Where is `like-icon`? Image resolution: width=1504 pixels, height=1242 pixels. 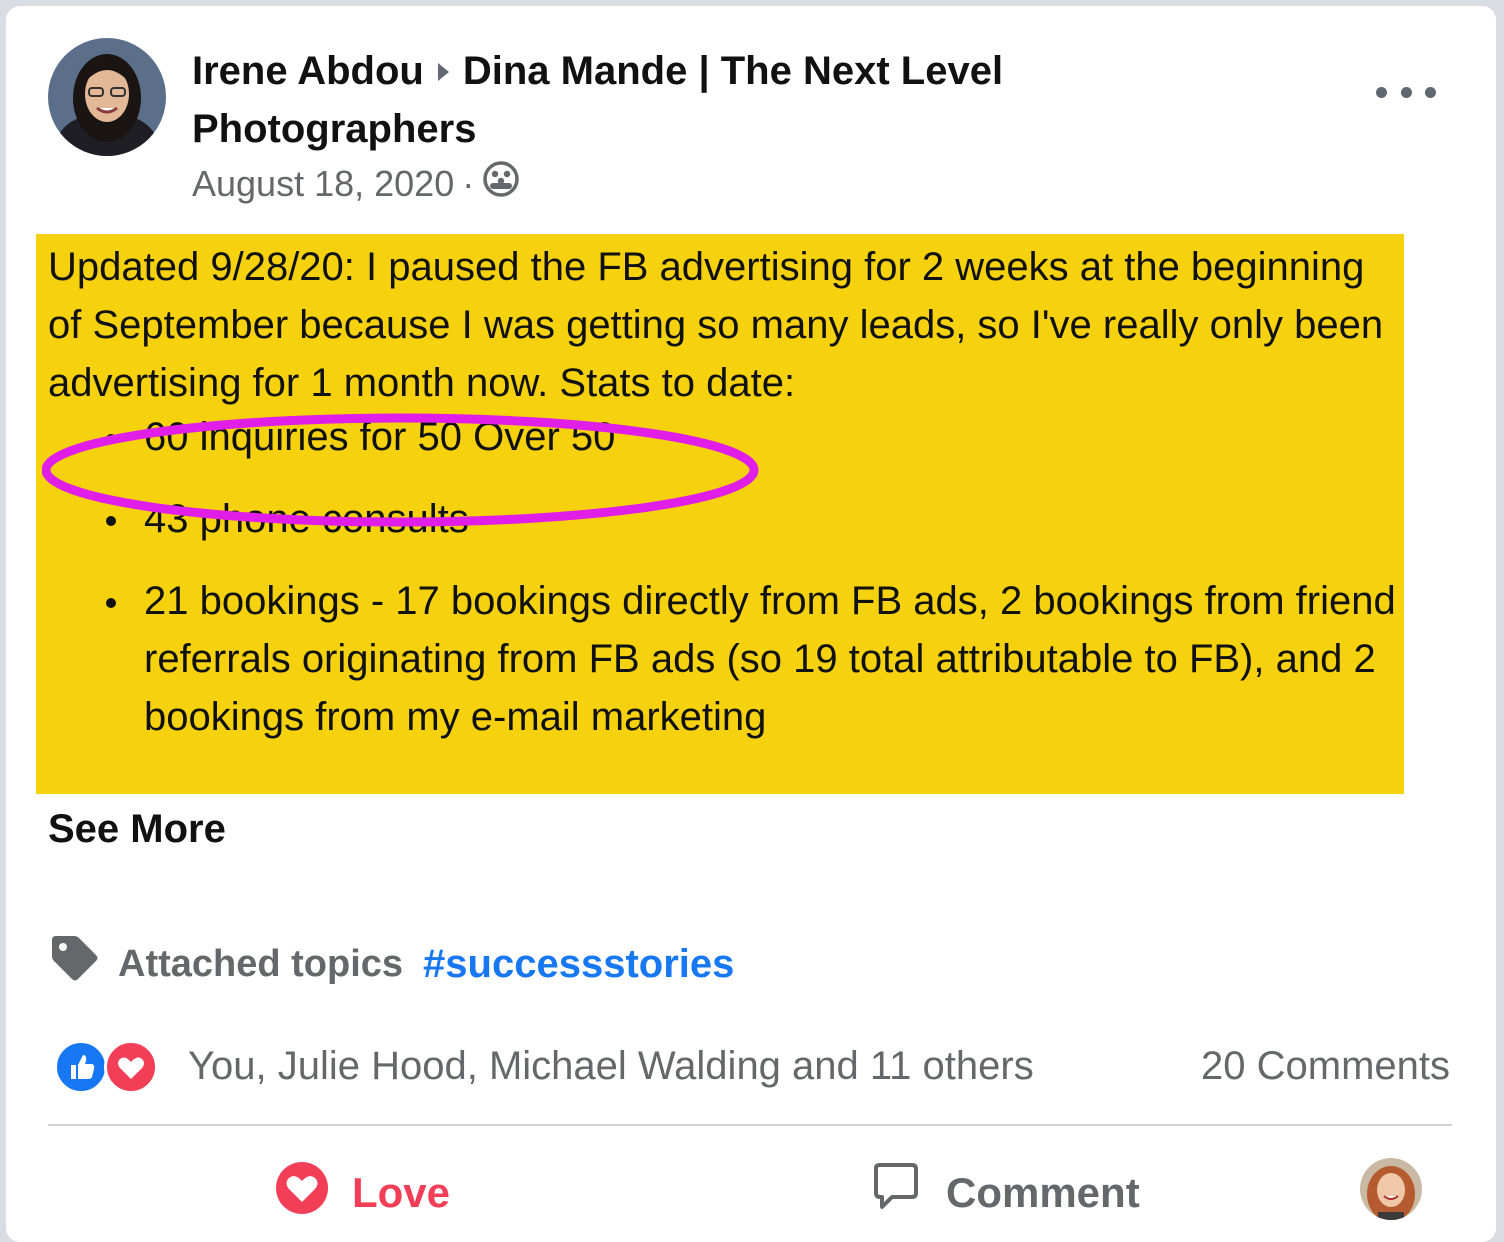 like-icon is located at coordinates (81, 1067).